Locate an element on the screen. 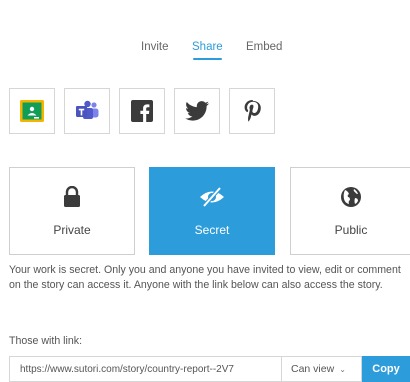 The height and width of the screenshot is (382, 410). facebook-button is located at coordinates (142, 111).